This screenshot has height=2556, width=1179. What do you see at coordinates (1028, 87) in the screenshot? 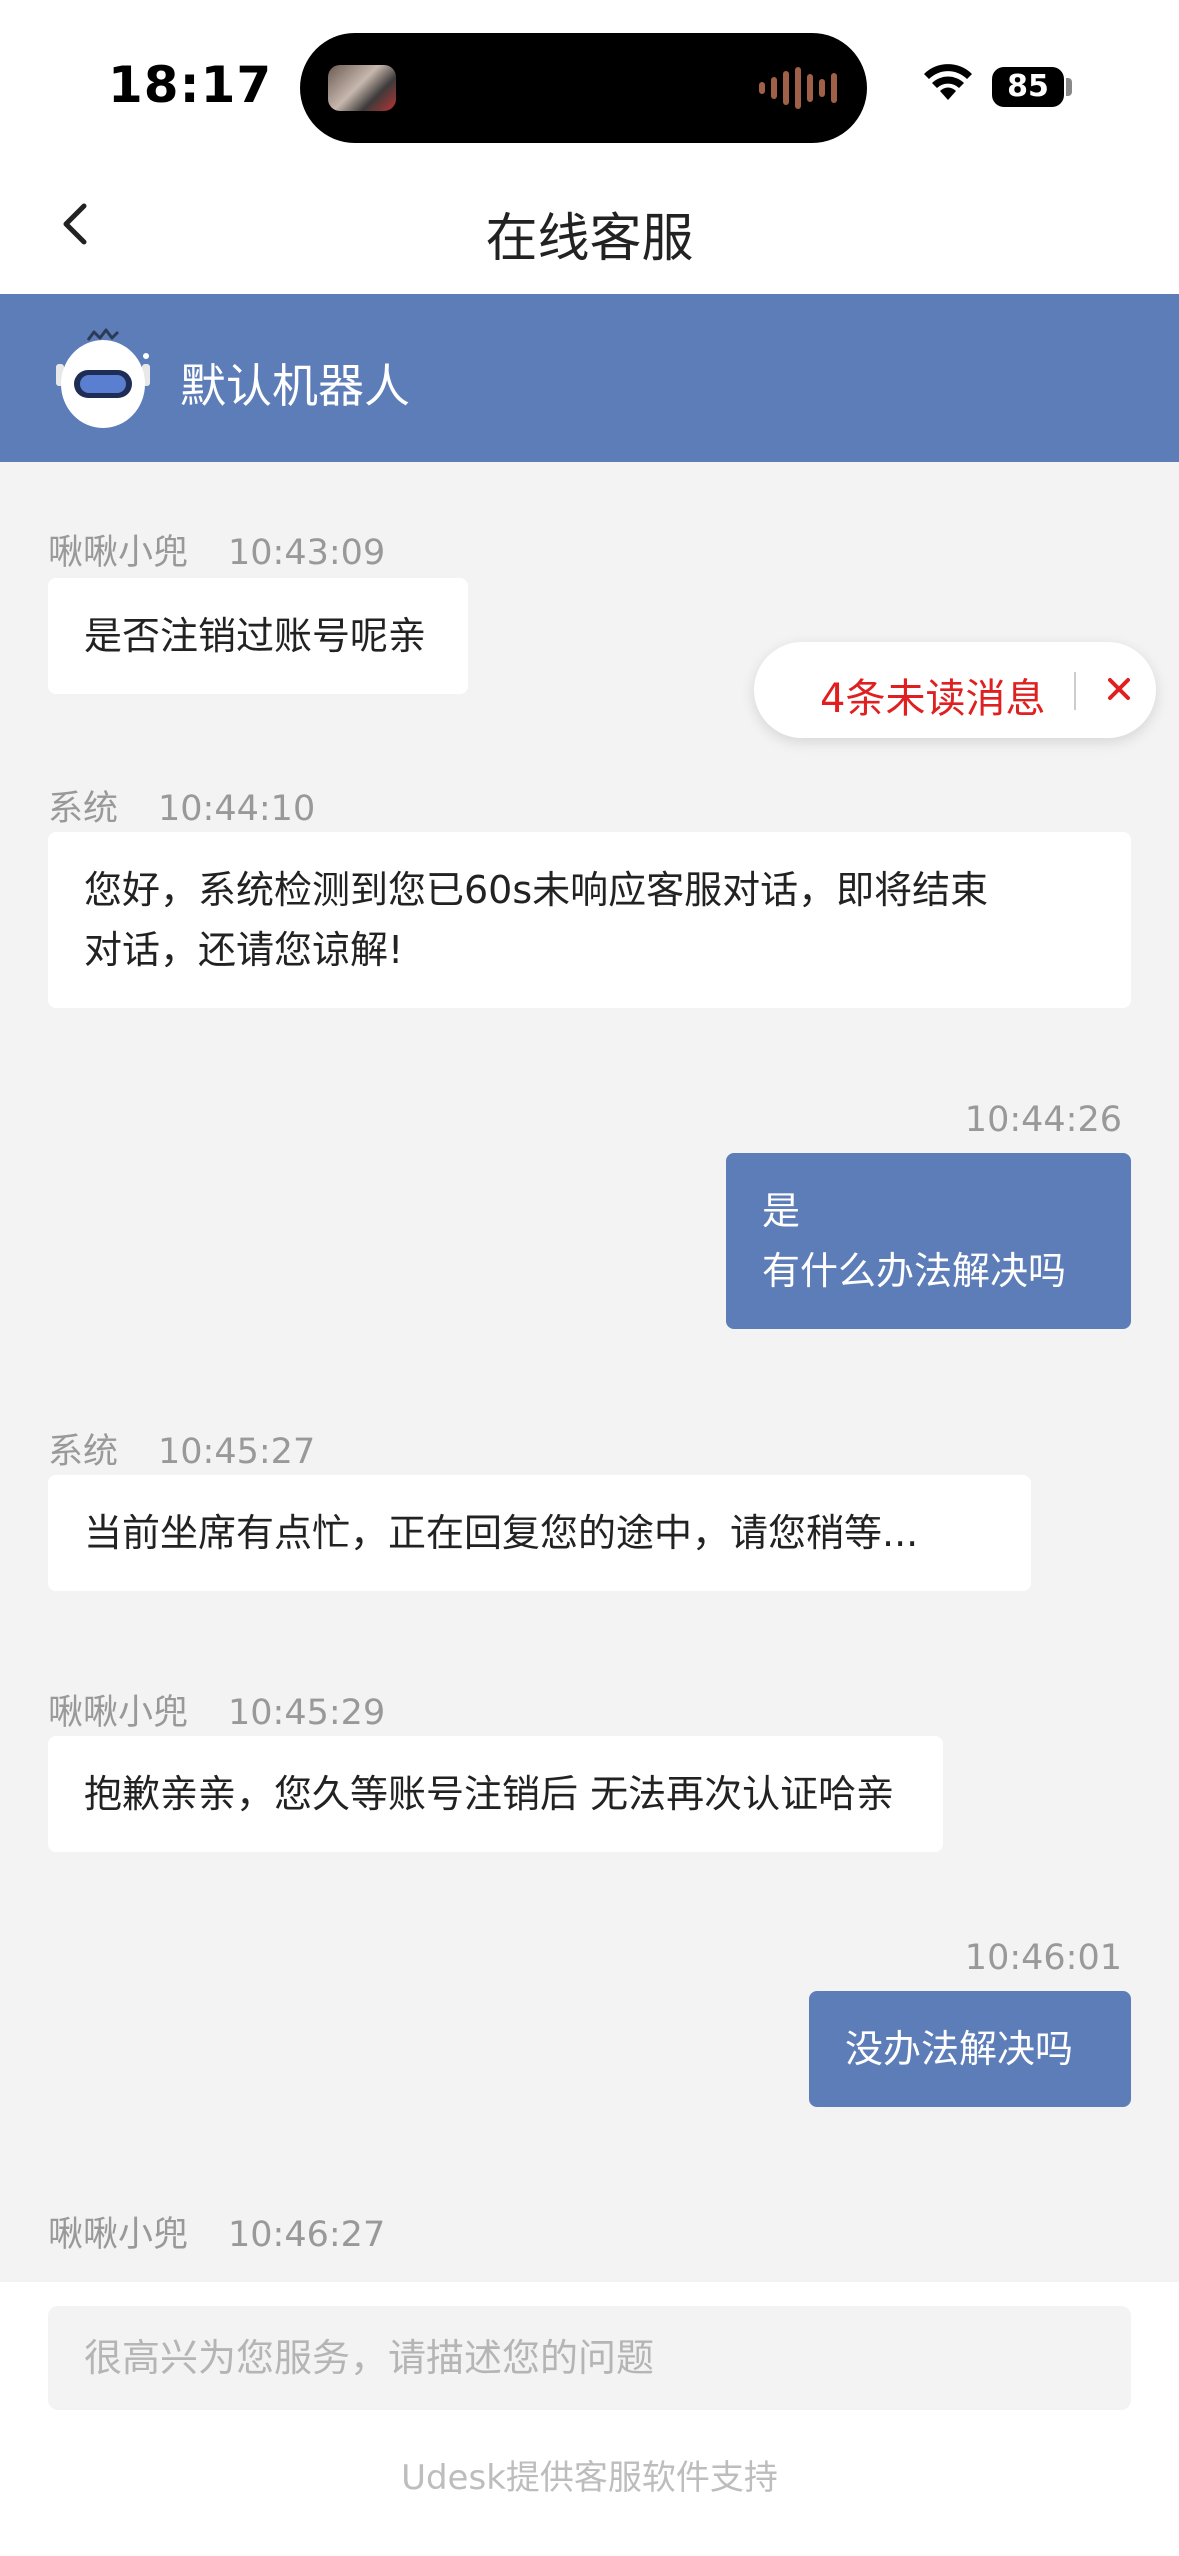
I see `battery-indicator: 85` at bounding box center [1028, 87].